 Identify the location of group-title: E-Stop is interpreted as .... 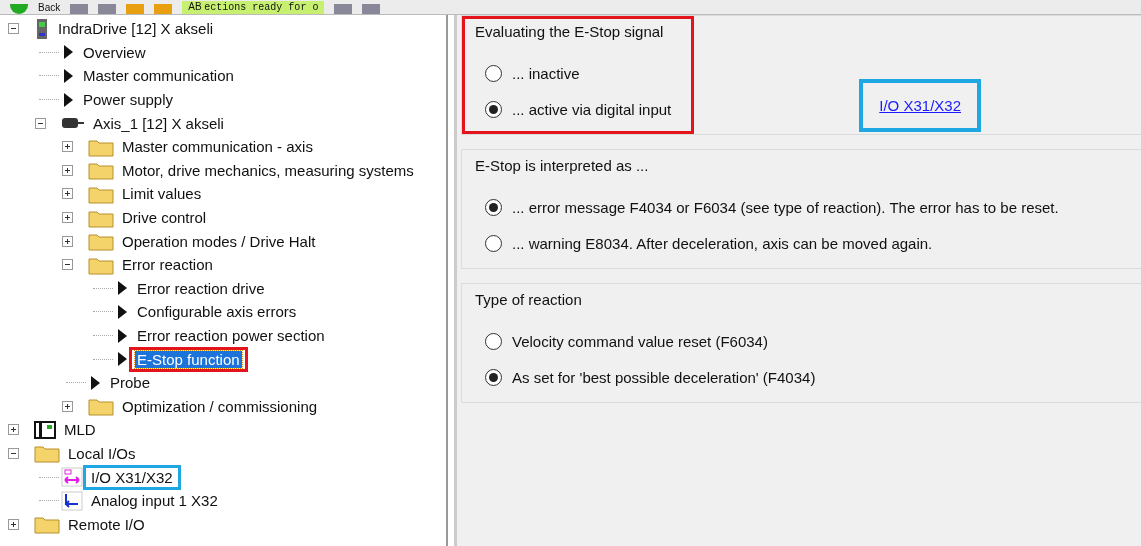
(562, 166).